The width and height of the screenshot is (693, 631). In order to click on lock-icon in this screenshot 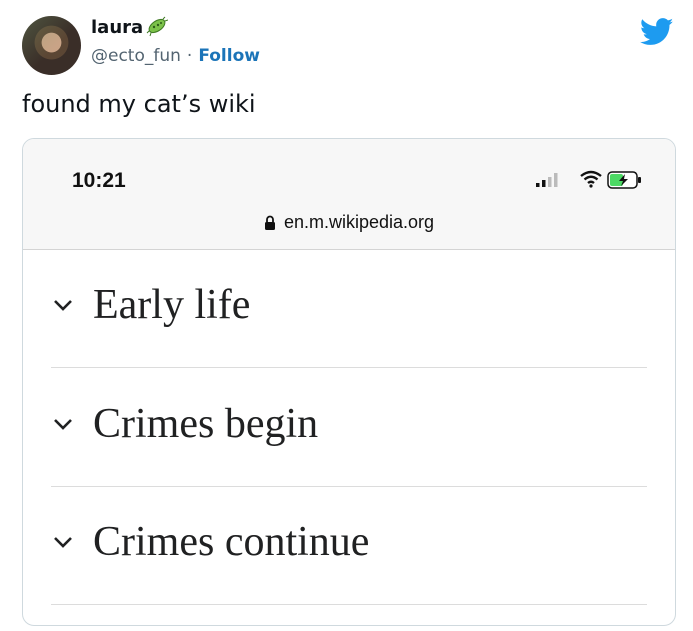, I will do `click(269, 222)`.